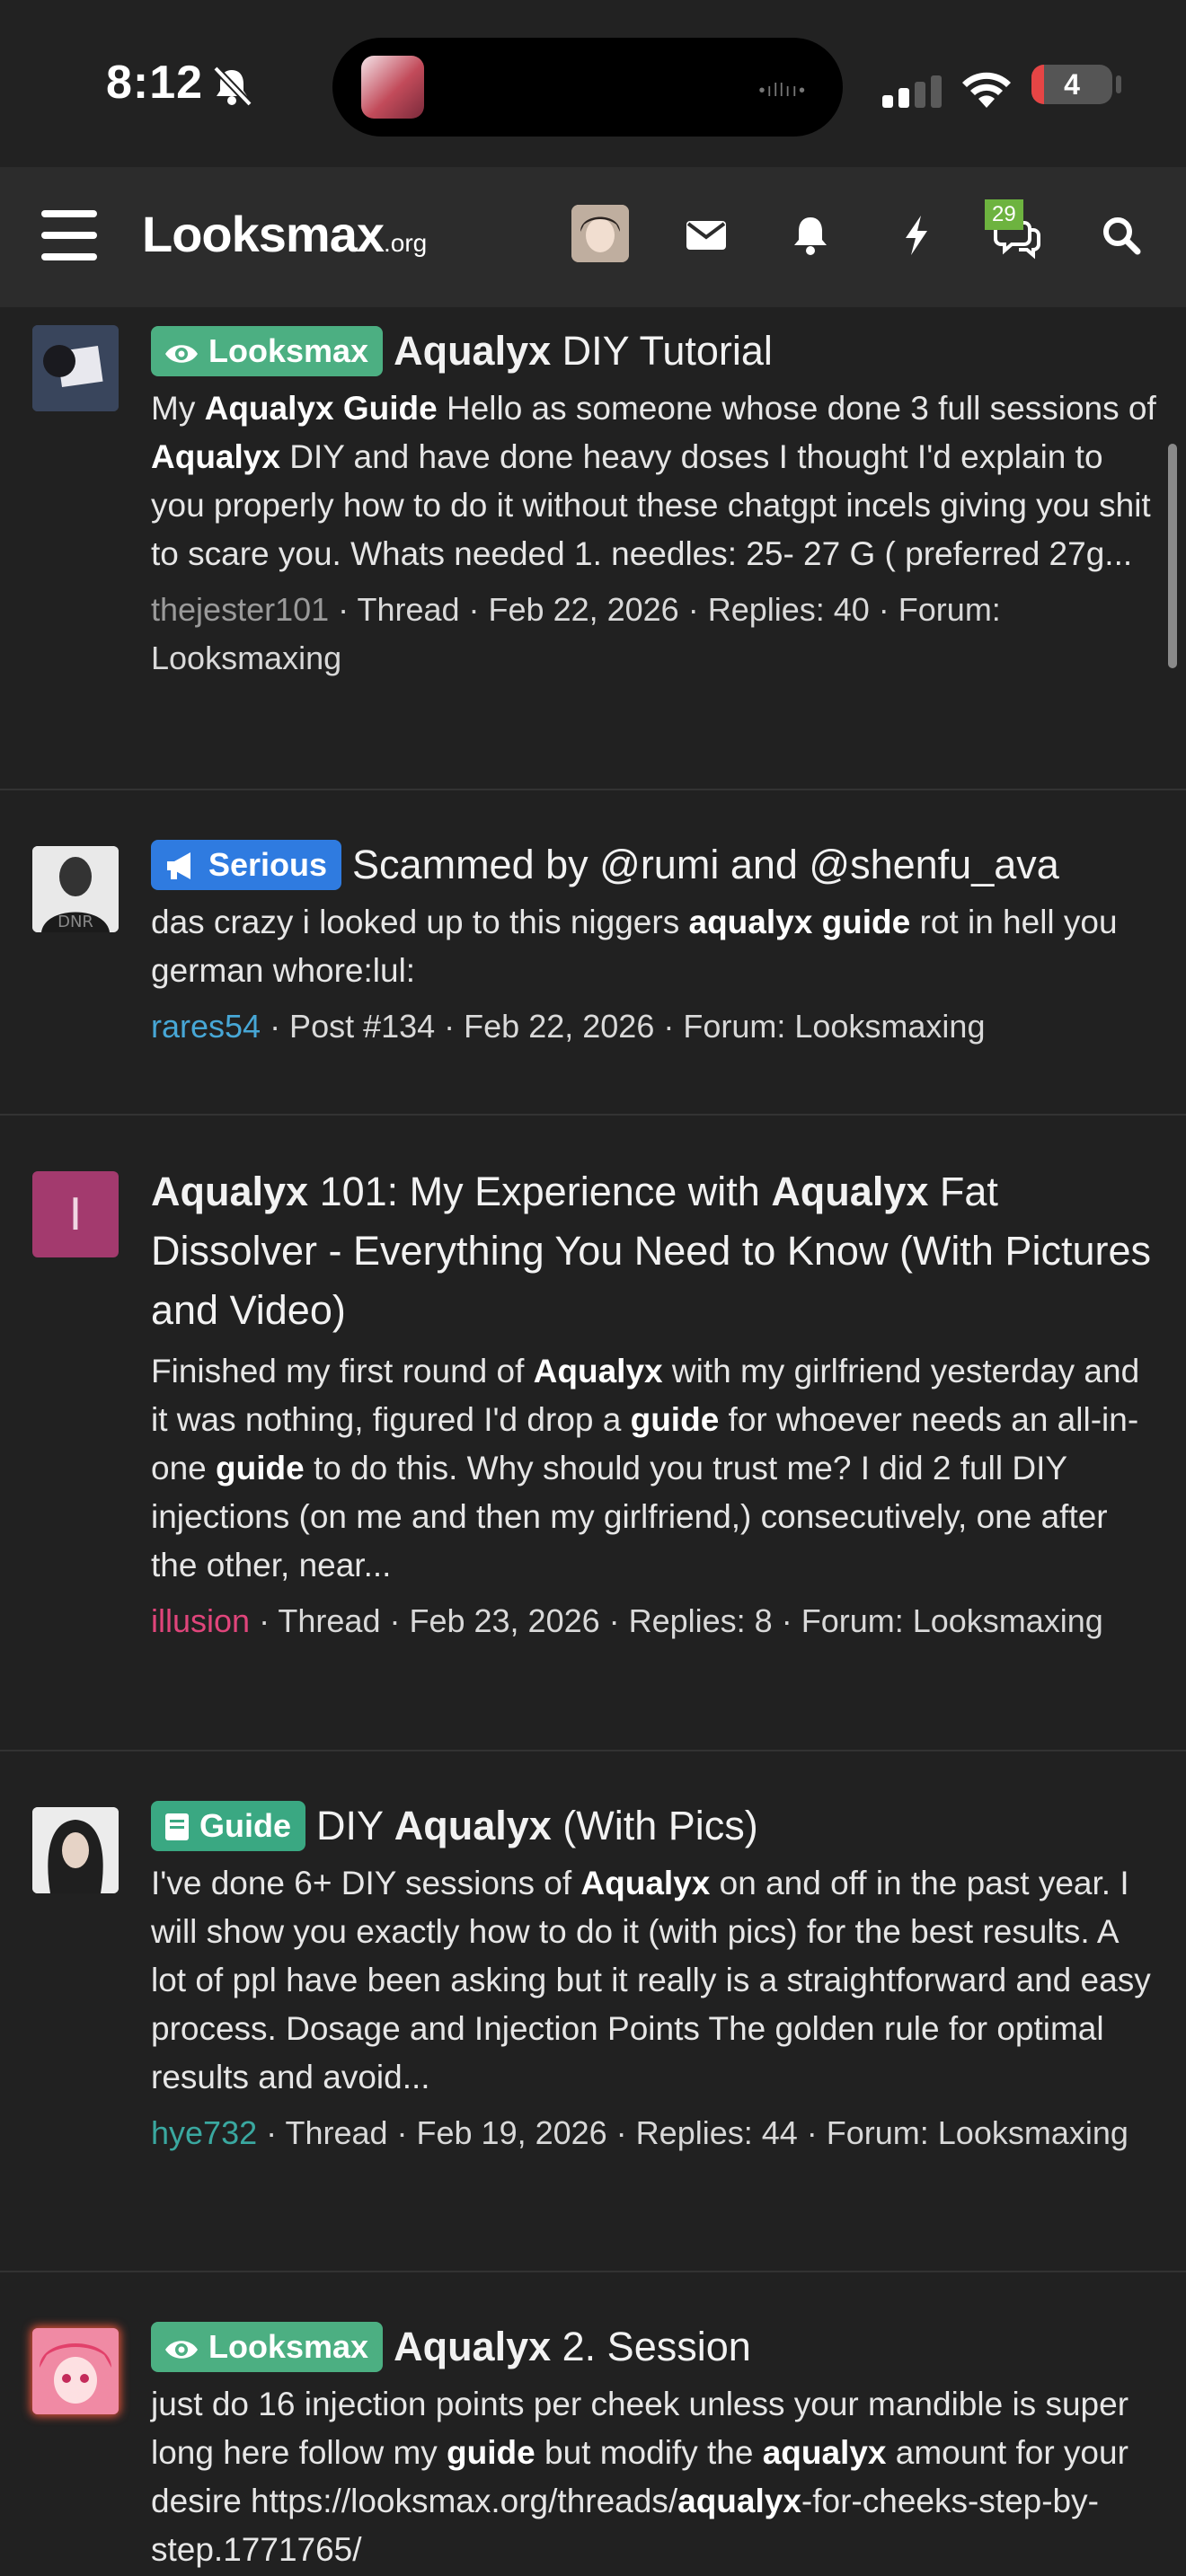 This screenshot has width=1186, height=2576. Describe the element at coordinates (240, 609) in the screenshot. I see `author-link: thejester101` at that location.